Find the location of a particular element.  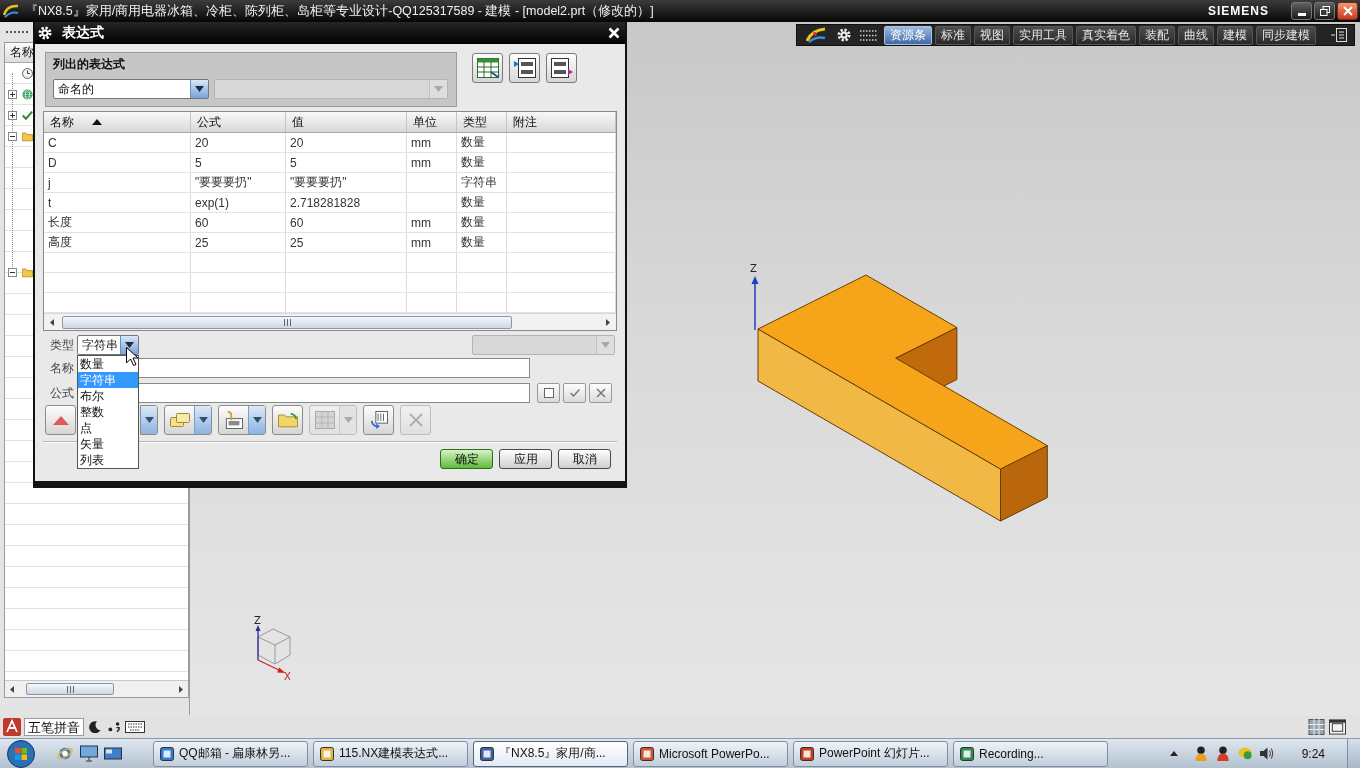

restore-button is located at coordinates (1324, 11).